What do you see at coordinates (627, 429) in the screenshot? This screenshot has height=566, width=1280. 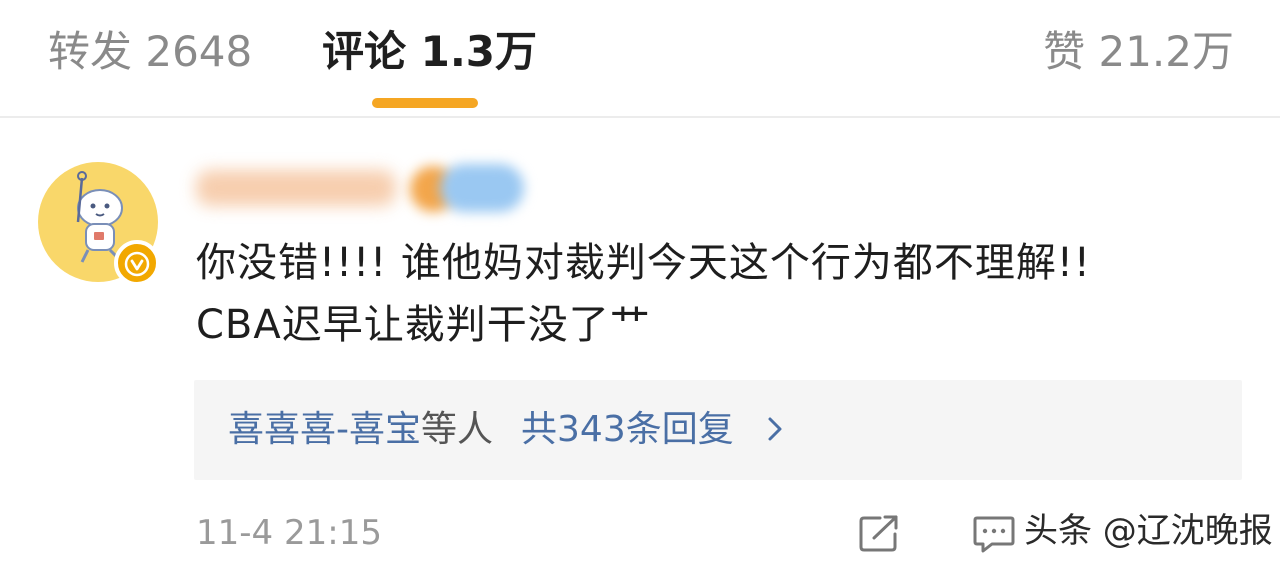 I see `reply-count: 共343条回复` at bounding box center [627, 429].